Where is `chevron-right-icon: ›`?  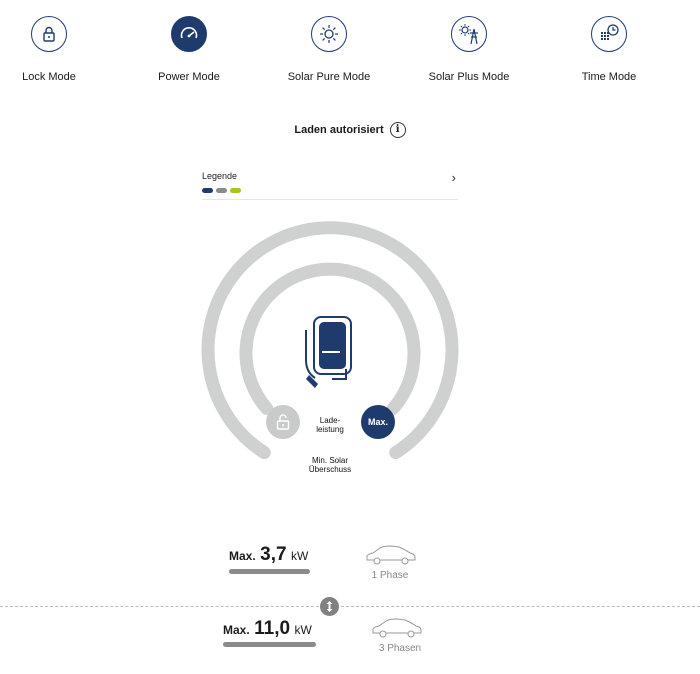 chevron-right-icon: › is located at coordinates (453, 177).